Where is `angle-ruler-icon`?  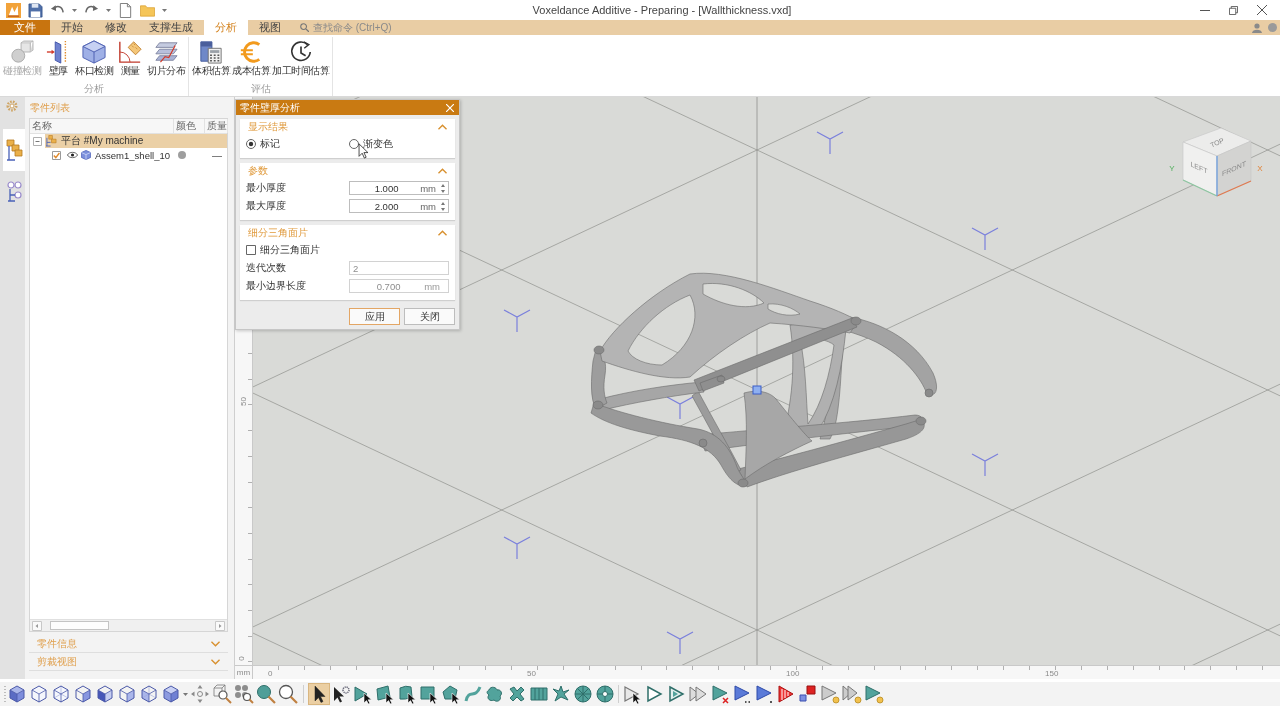 angle-ruler-icon is located at coordinates (130, 52).